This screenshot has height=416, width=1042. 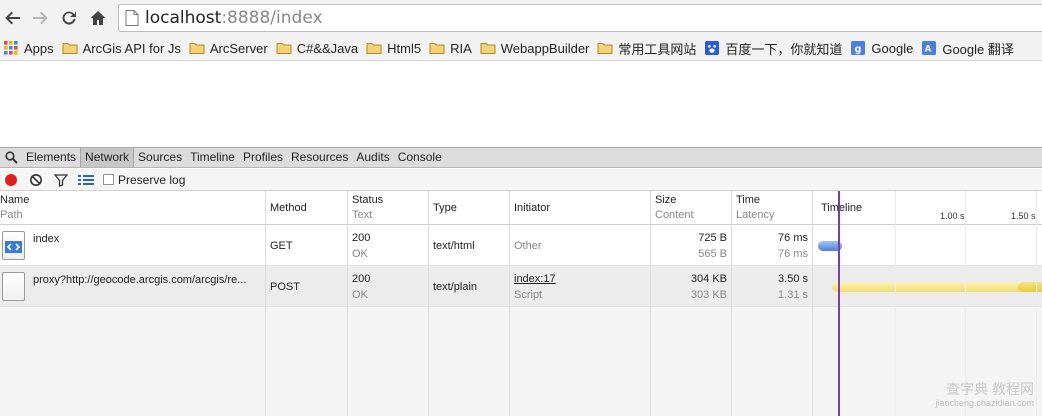 What do you see at coordinates (545, 48) in the screenshot?
I see `bookmark-label: WebappBuilder` at bounding box center [545, 48].